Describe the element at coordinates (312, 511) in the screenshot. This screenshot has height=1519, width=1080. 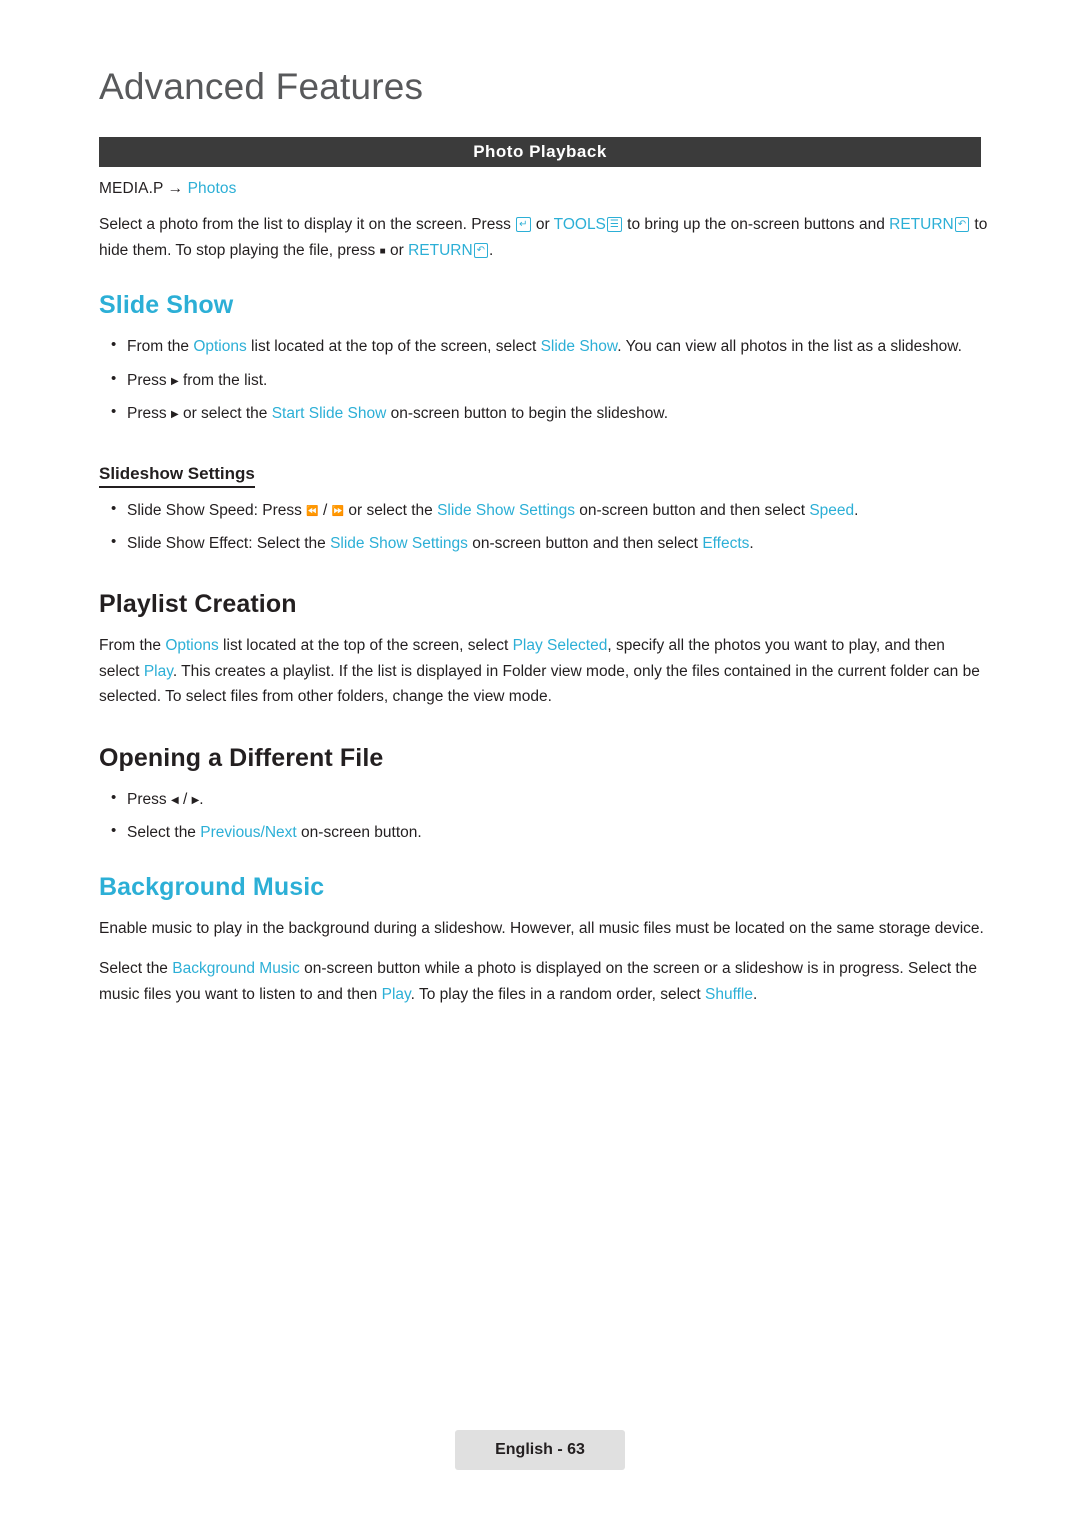
I see `list-item-0-part-1: ⏪` at that location.